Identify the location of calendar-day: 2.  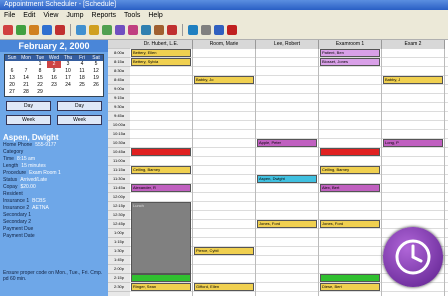
(54, 64).